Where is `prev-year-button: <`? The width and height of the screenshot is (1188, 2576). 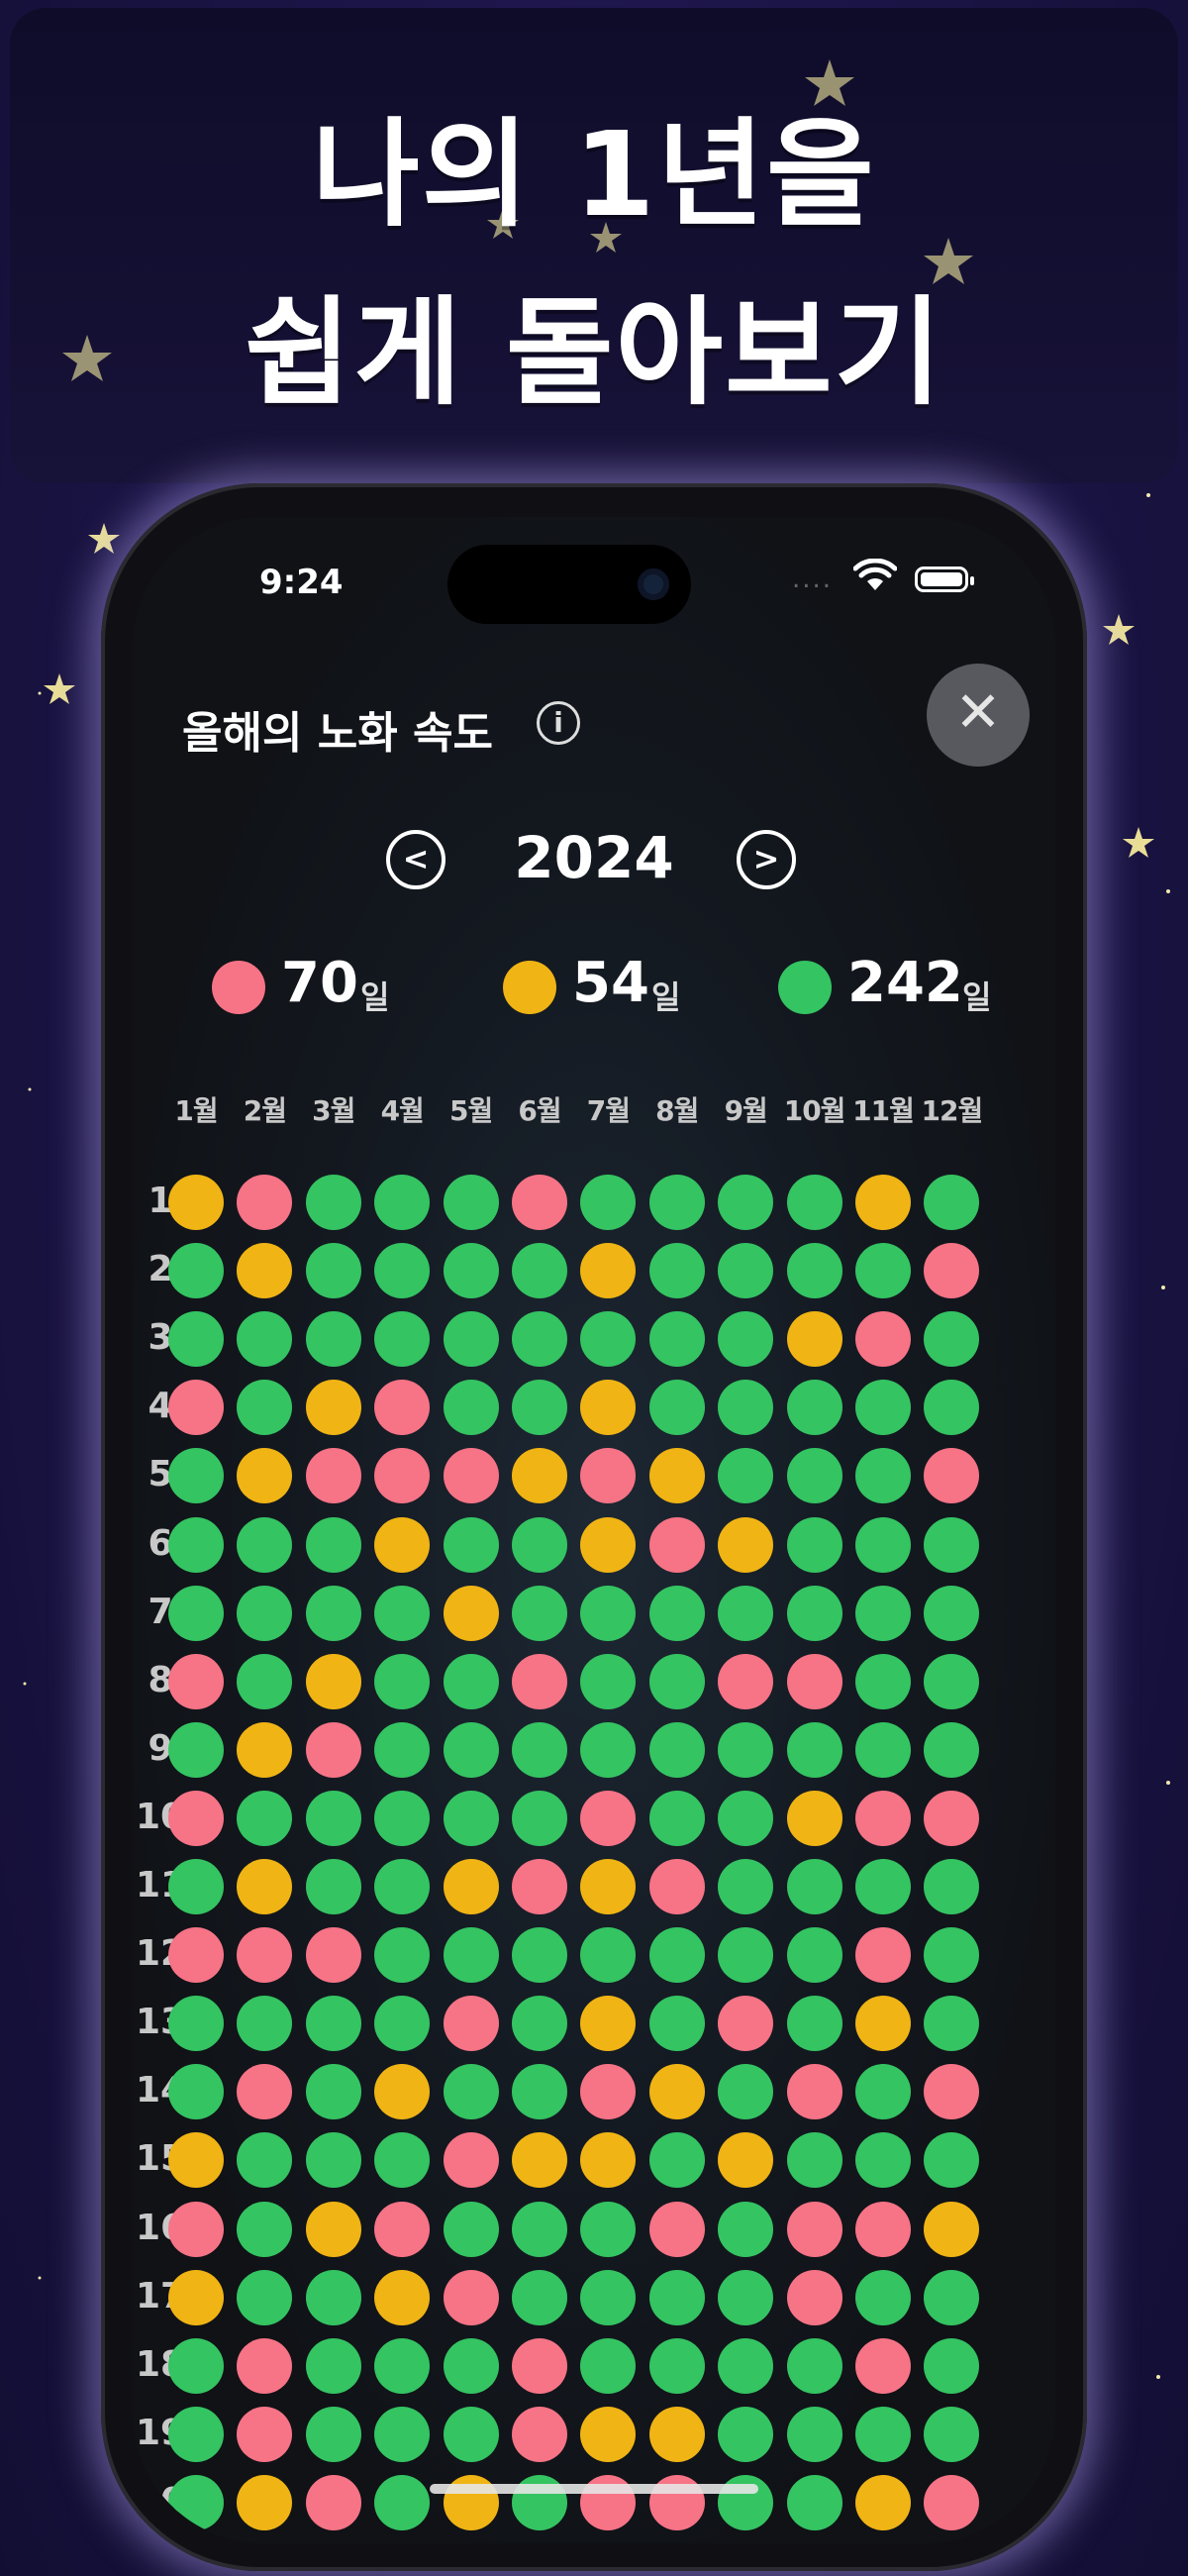
prev-year-button: < is located at coordinates (416, 859).